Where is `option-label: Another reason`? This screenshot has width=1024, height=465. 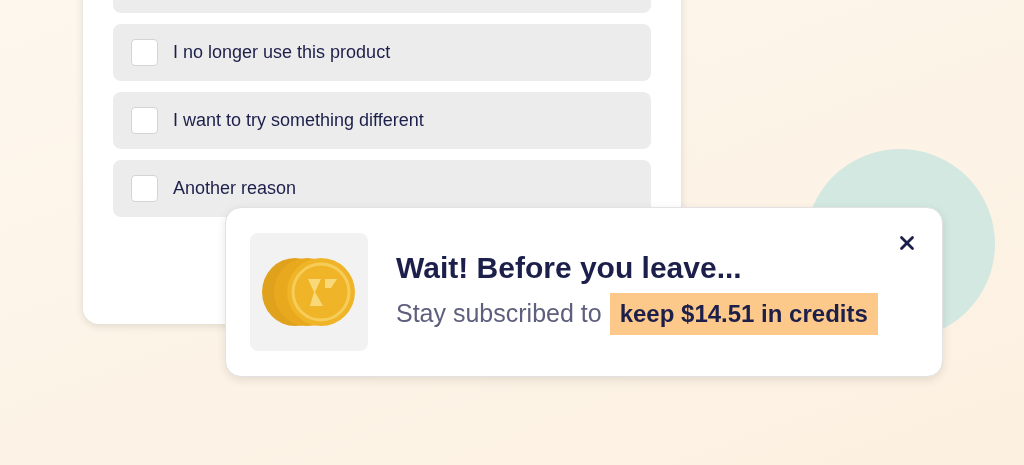
option-label: Another reason is located at coordinates (235, 188).